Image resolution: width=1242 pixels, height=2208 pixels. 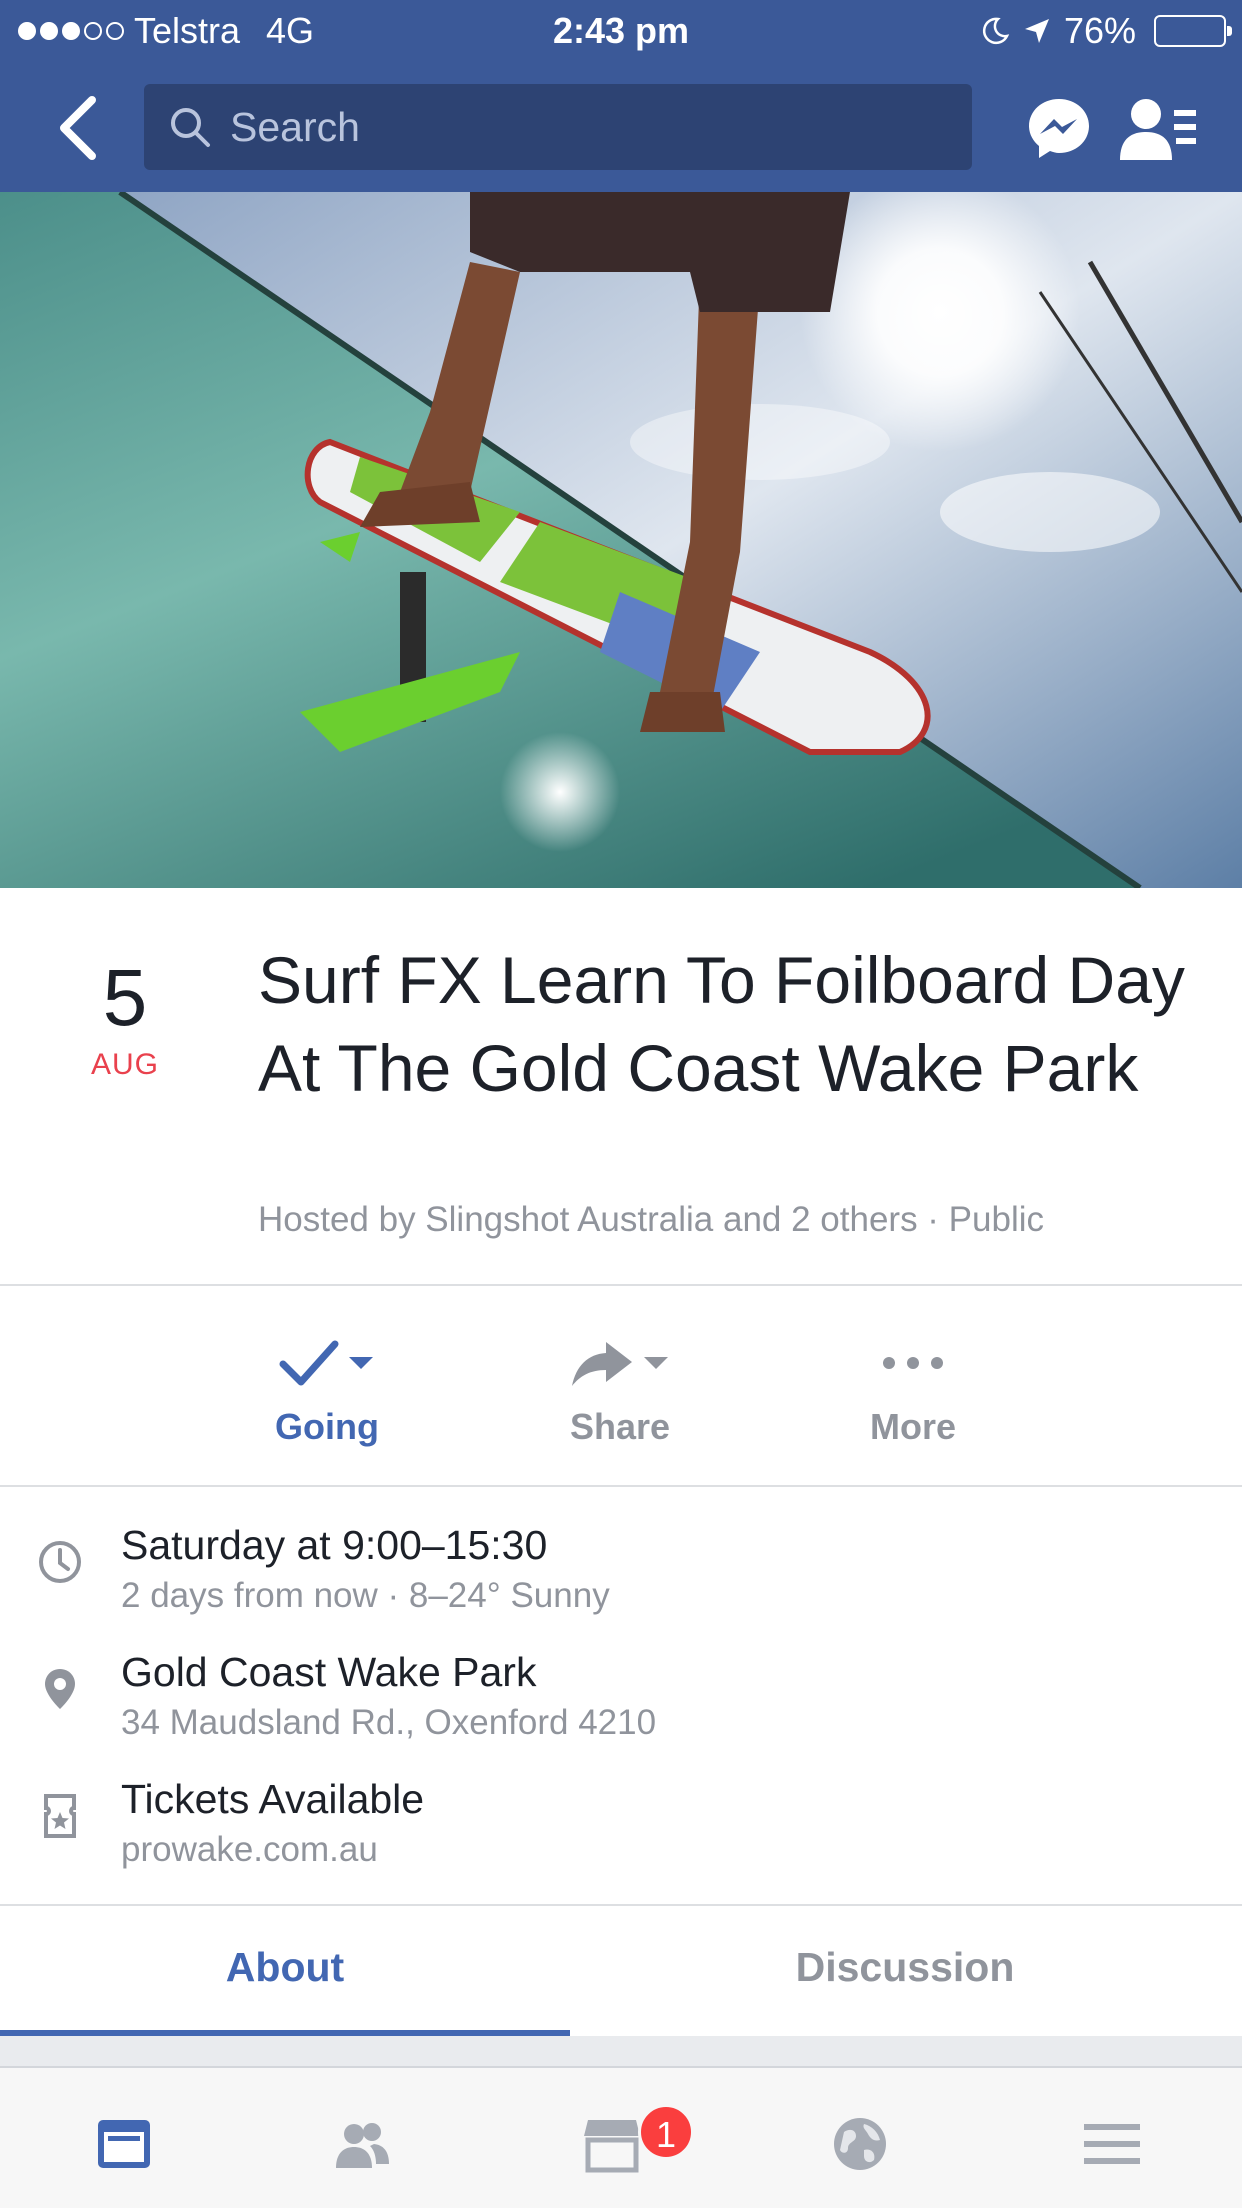 I want to click on event-location: Gold Coast Wake Park, so click(x=329, y=1672).